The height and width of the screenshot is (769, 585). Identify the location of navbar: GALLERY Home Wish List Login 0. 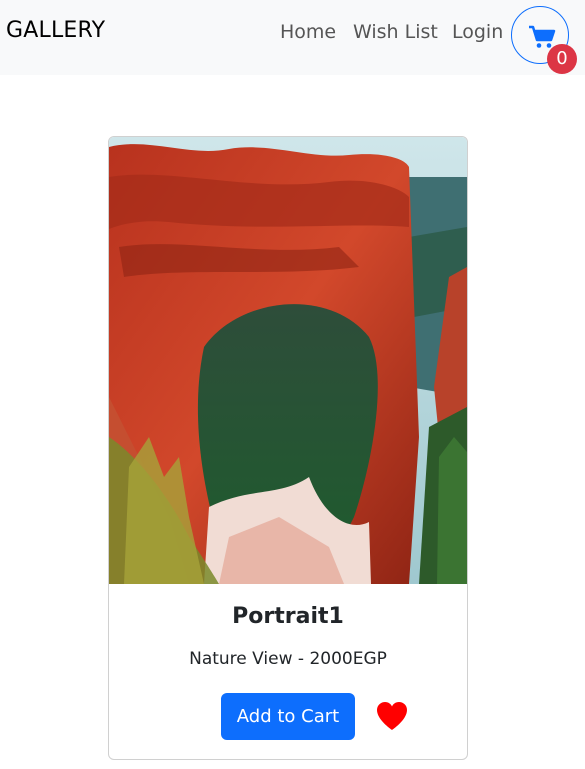
(292, 37).